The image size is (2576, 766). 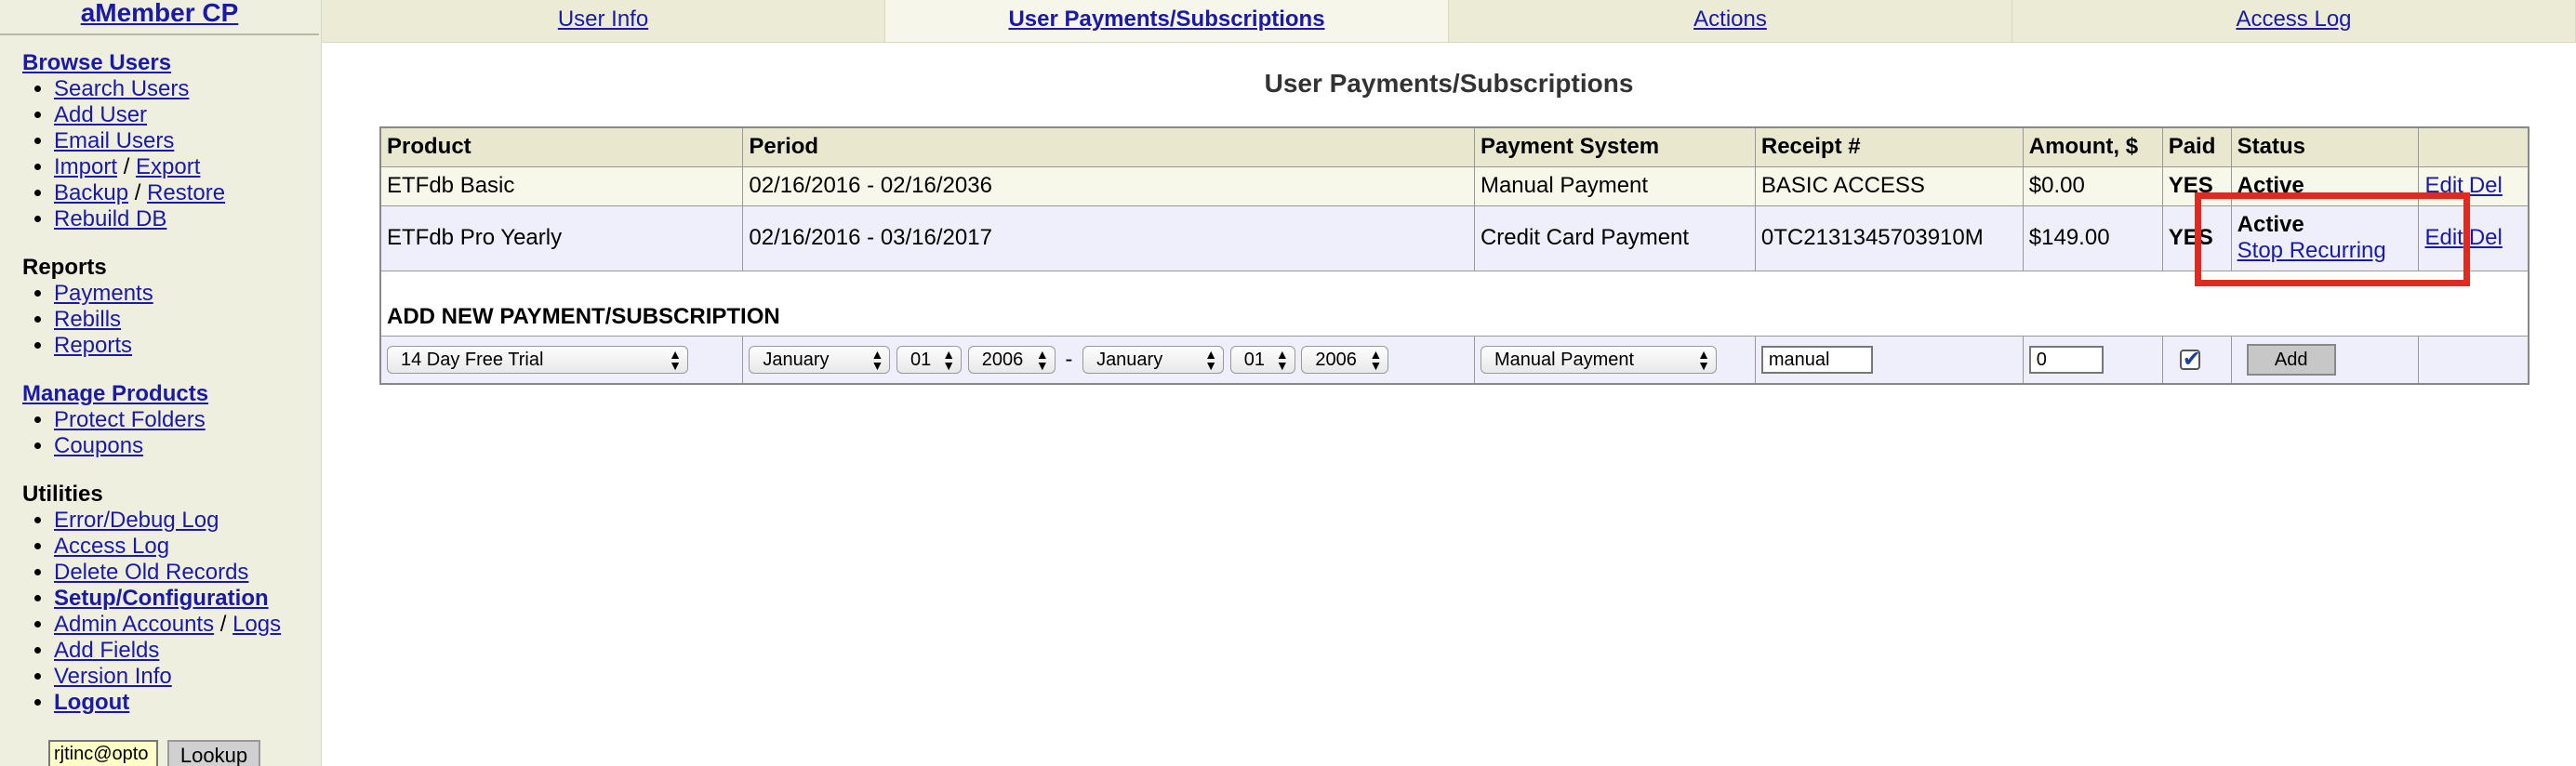 I want to click on end-day-select: 01 ▲ ▼, so click(x=1262, y=360).